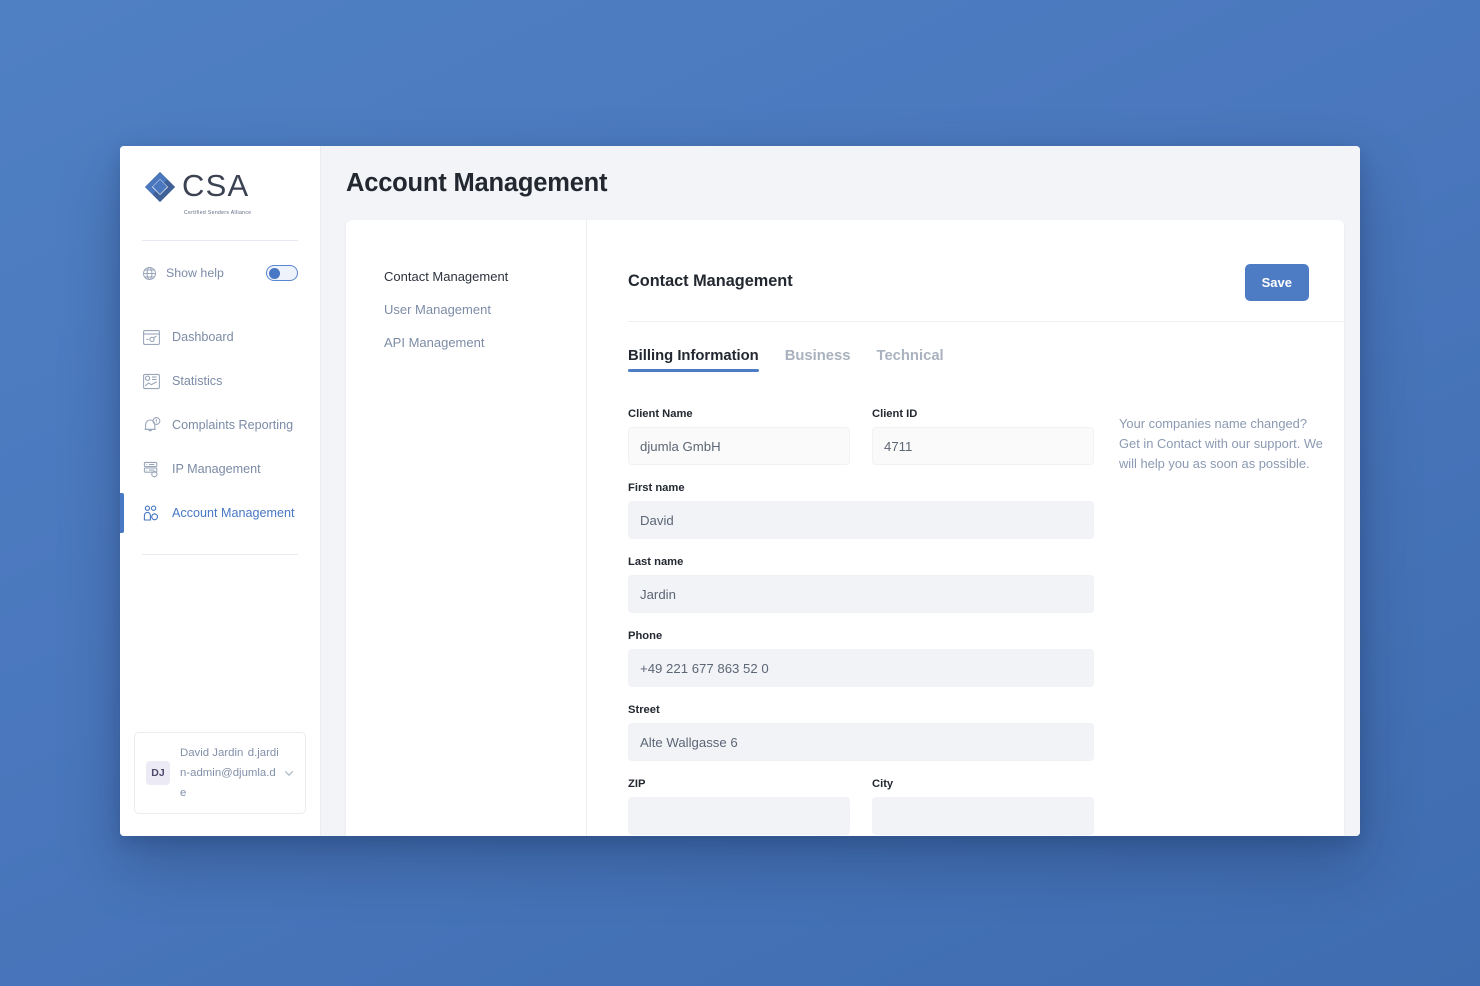  What do you see at coordinates (218, 213) in the screenshot?
I see `logo-tagline: Certified Senders Alliance` at bounding box center [218, 213].